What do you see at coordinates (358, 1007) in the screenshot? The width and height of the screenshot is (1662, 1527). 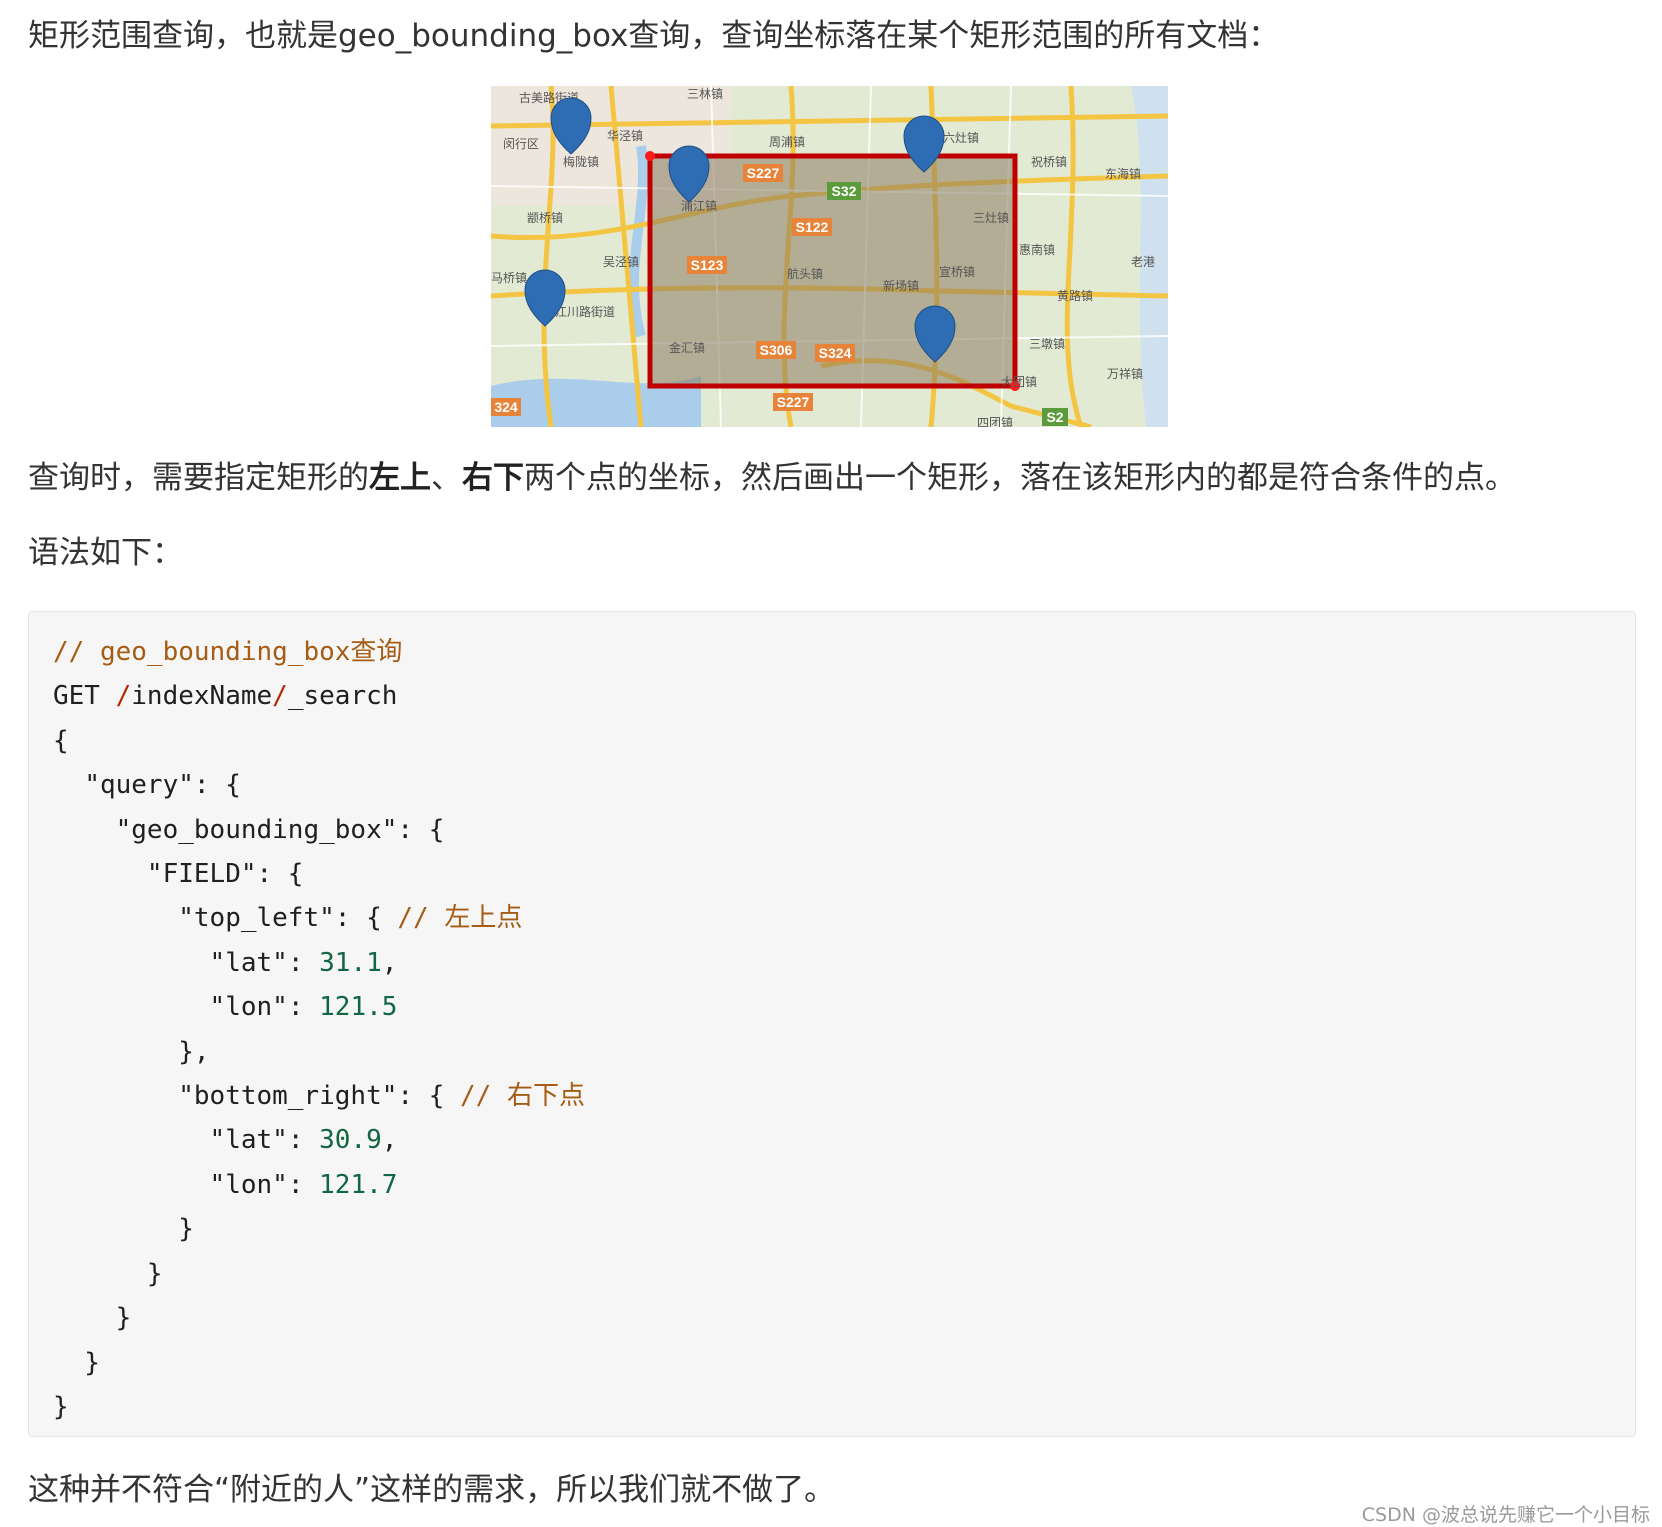 I see `json-number: 121.5` at bounding box center [358, 1007].